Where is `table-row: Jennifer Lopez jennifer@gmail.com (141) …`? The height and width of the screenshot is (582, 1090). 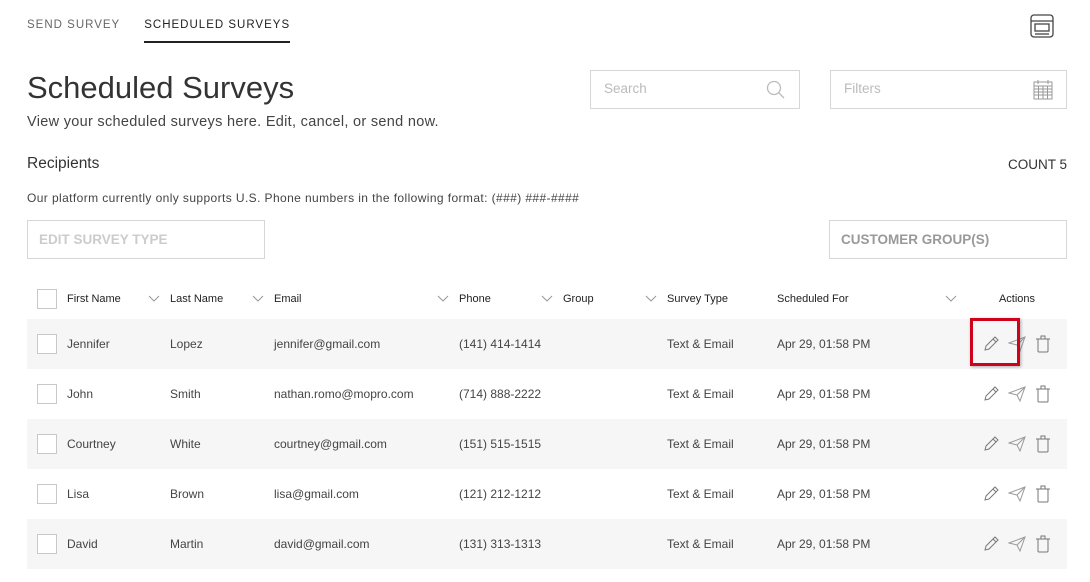
table-row: Jennifer Lopez jennifer@gmail.com (141) … is located at coordinates (547, 344).